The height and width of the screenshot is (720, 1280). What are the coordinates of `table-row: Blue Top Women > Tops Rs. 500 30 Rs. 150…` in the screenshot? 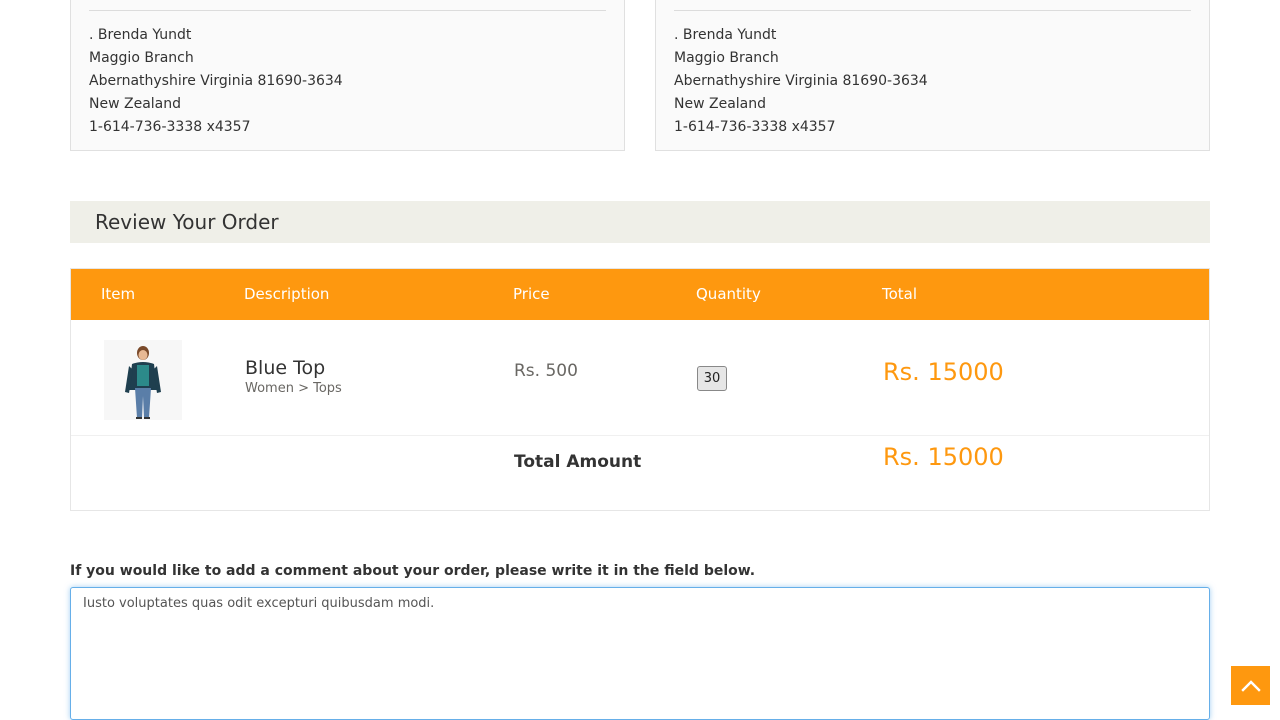 It's located at (640, 378).